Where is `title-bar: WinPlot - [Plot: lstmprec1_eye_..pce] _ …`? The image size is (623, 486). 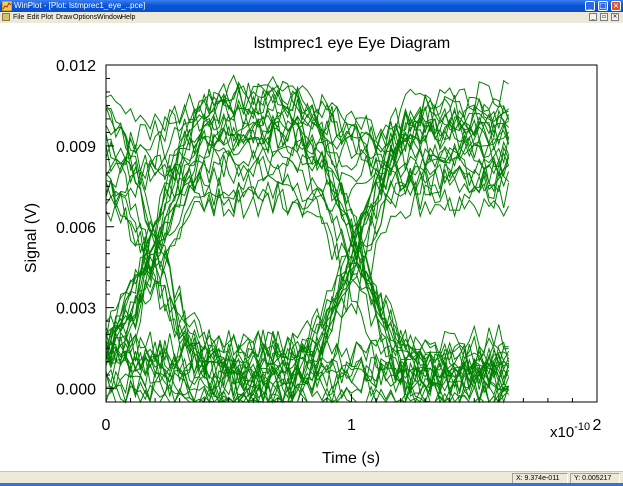
title-bar: WinPlot - [Plot: lstmprec1_eye_..pce] _ … is located at coordinates (311, 6).